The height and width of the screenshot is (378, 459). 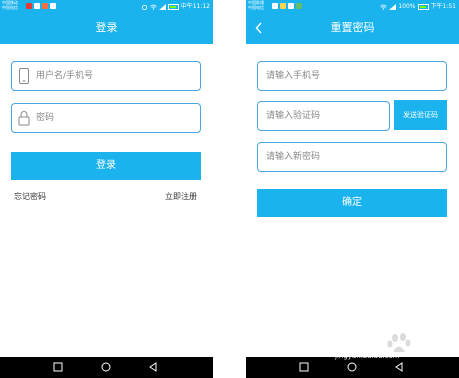 What do you see at coordinates (53, 6) in the screenshot?
I see `mail-notification-icon` at bounding box center [53, 6].